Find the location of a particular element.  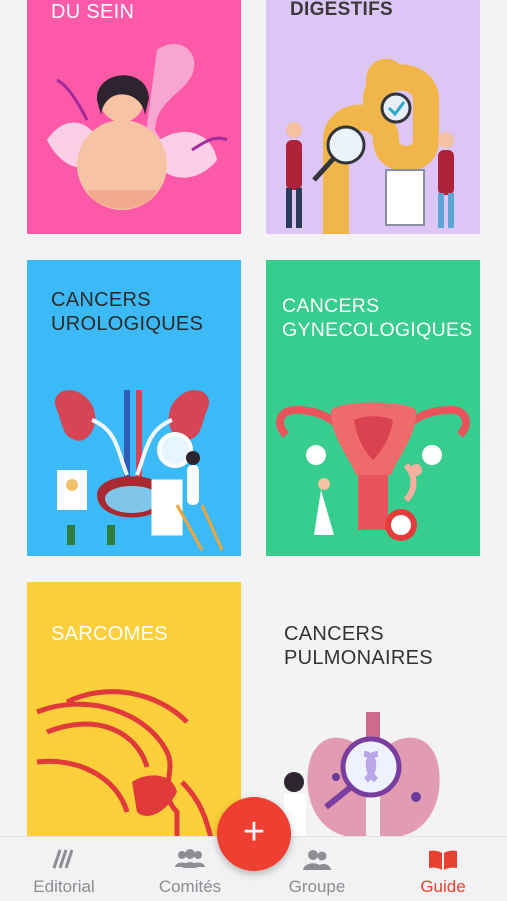

lung-illustration is located at coordinates (362, 774).